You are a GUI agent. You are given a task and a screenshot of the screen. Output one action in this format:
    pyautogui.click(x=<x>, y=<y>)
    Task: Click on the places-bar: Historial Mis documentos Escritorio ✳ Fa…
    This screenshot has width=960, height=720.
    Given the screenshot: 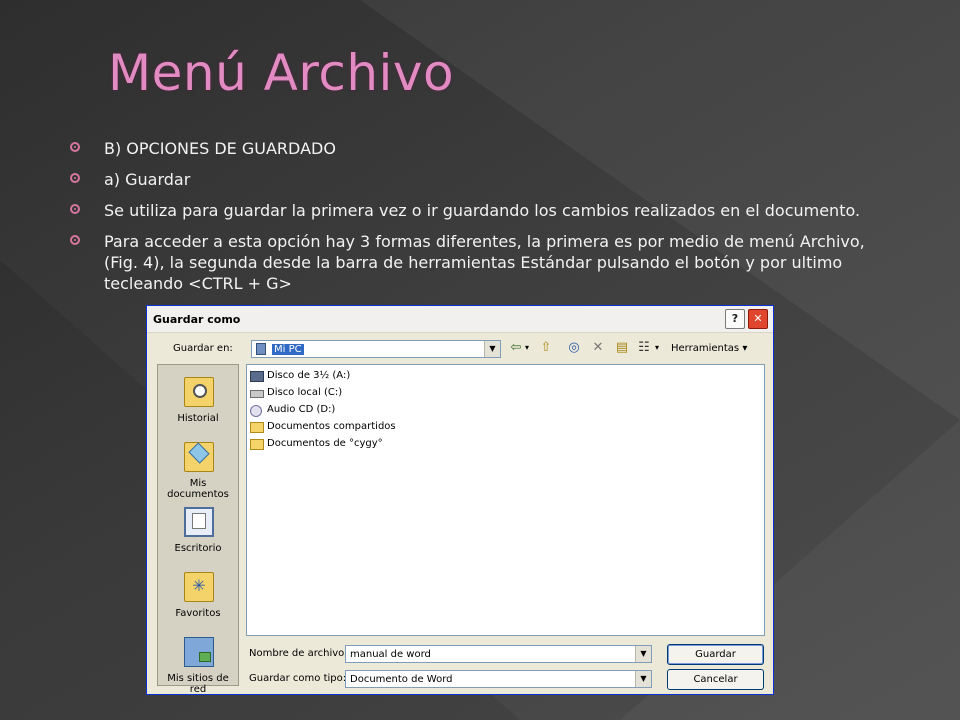 What is the action you would take?
    pyautogui.click(x=198, y=529)
    